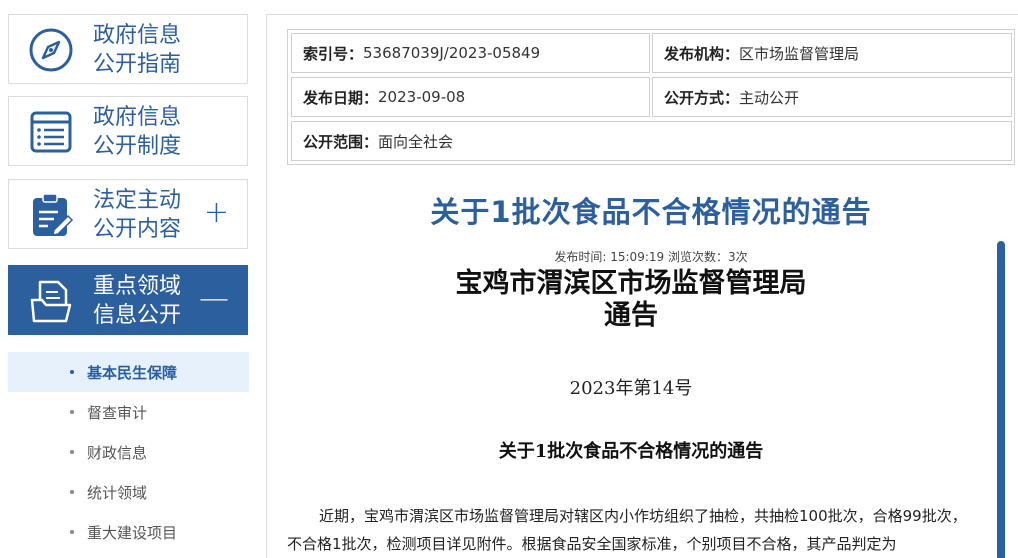 Image resolution: width=1018 pixels, height=558 pixels. What do you see at coordinates (148, 132) in the screenshot?
I see `nav-label: 政府信息 公开制度` at bounding box center [148, 132].